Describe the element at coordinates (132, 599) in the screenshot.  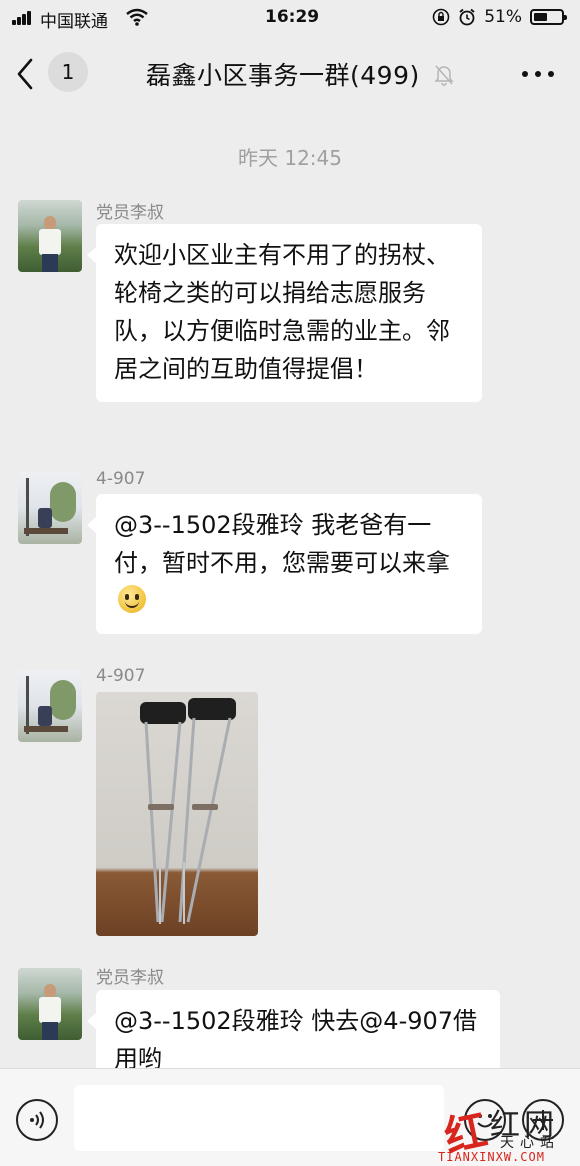
I see `smile-emoji-icon` at that location.